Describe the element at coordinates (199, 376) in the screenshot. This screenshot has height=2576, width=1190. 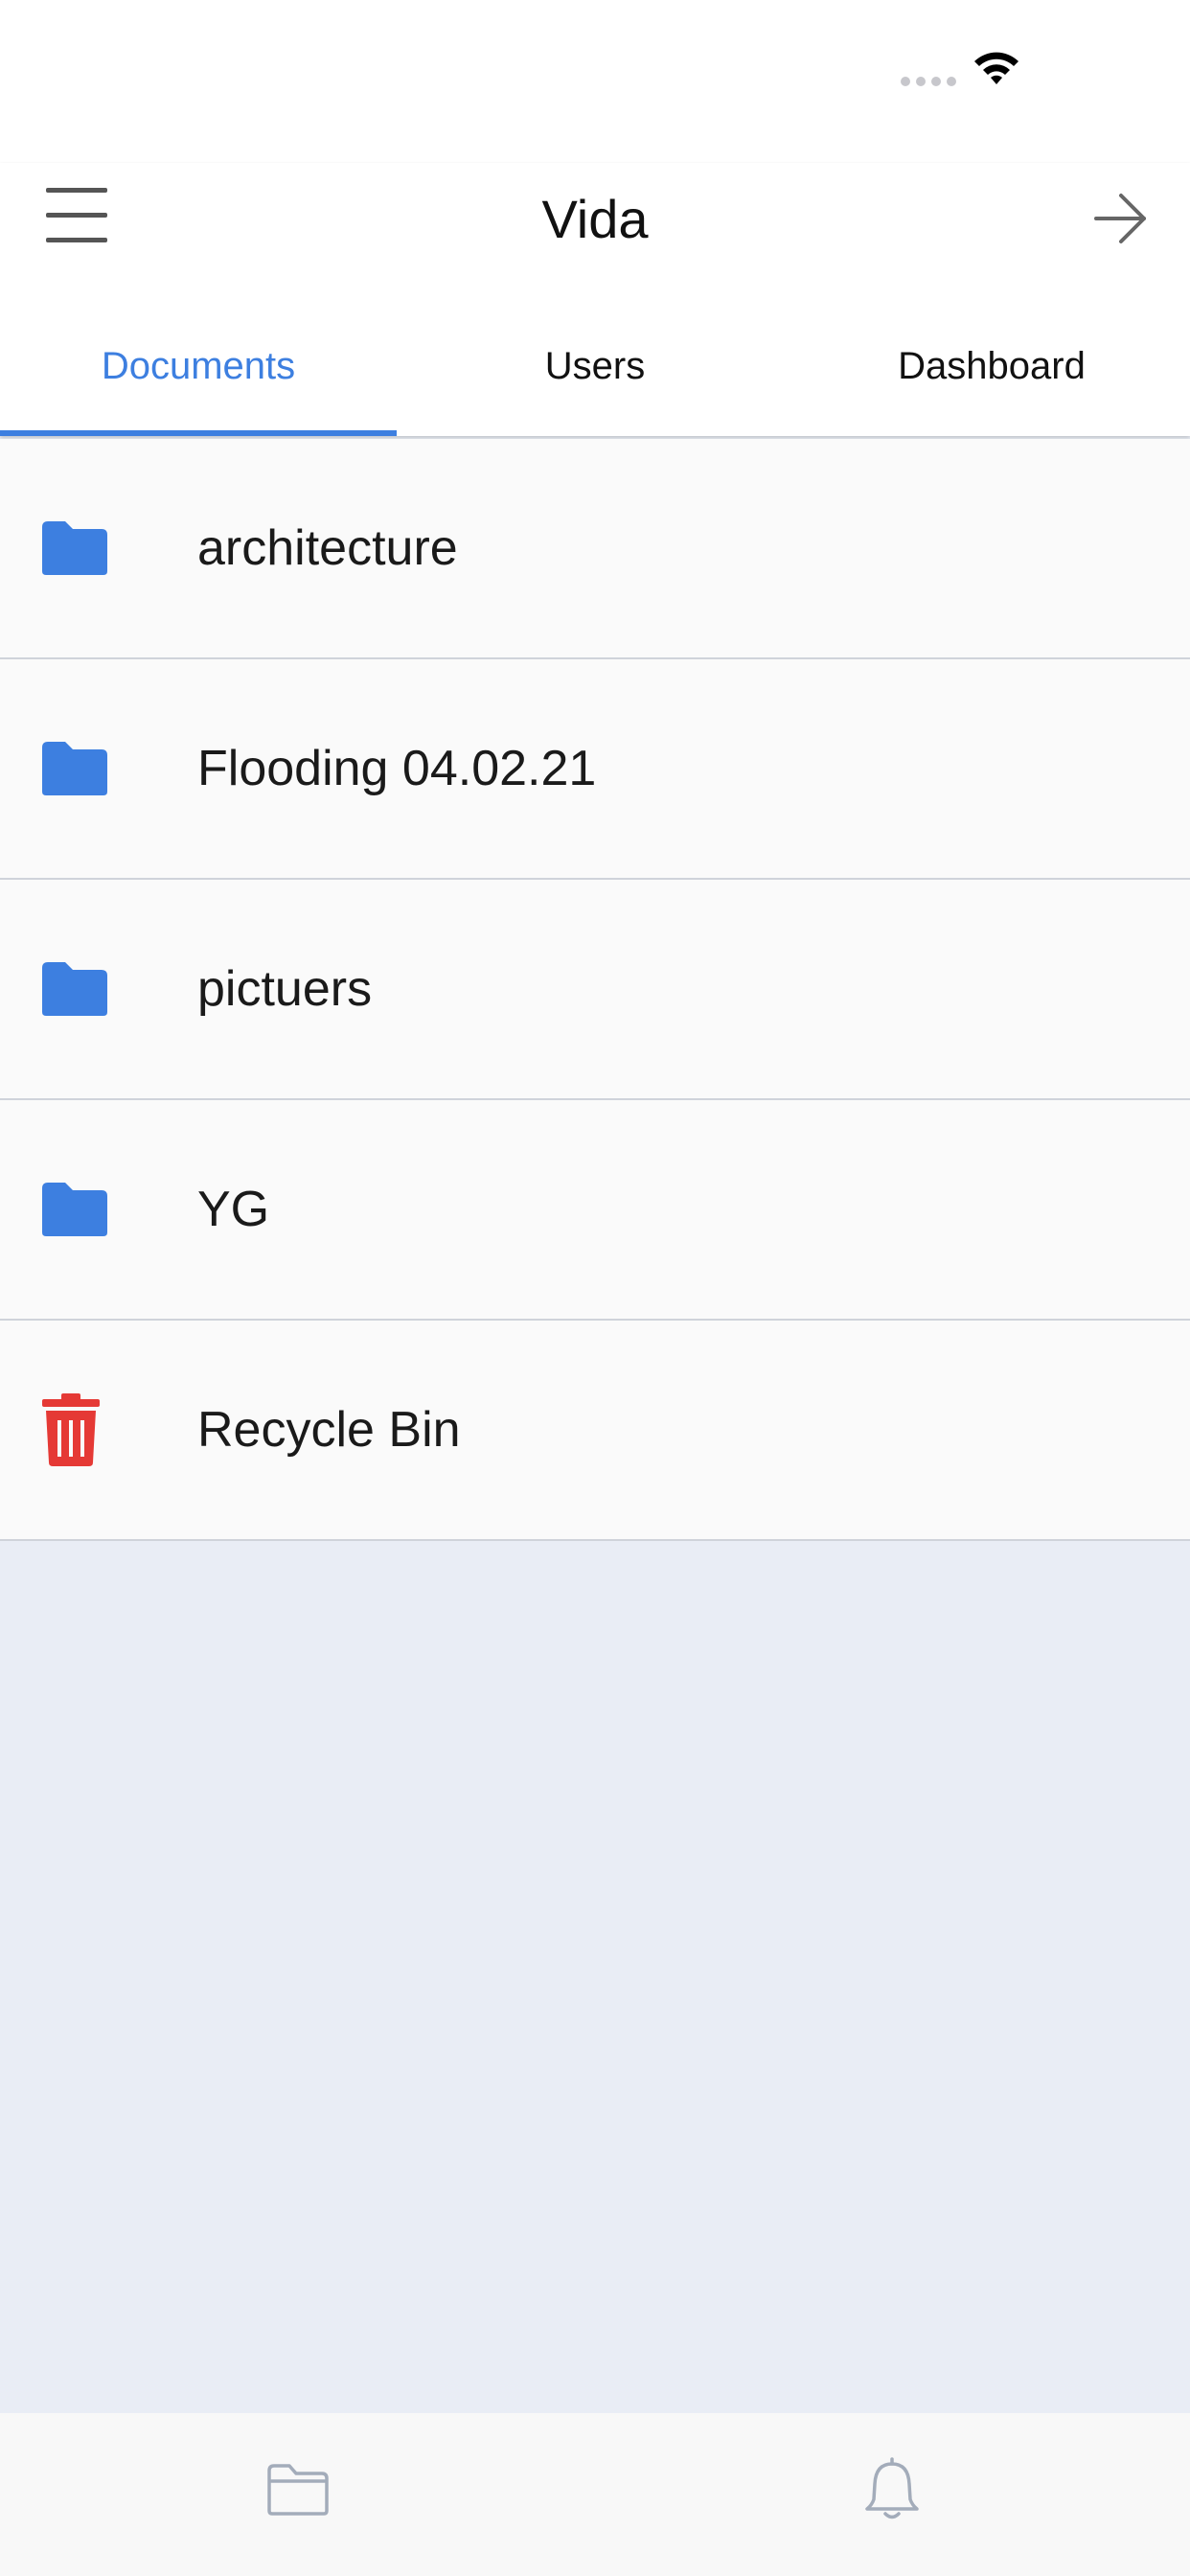
I see `tab-documents: Documents` at that location.